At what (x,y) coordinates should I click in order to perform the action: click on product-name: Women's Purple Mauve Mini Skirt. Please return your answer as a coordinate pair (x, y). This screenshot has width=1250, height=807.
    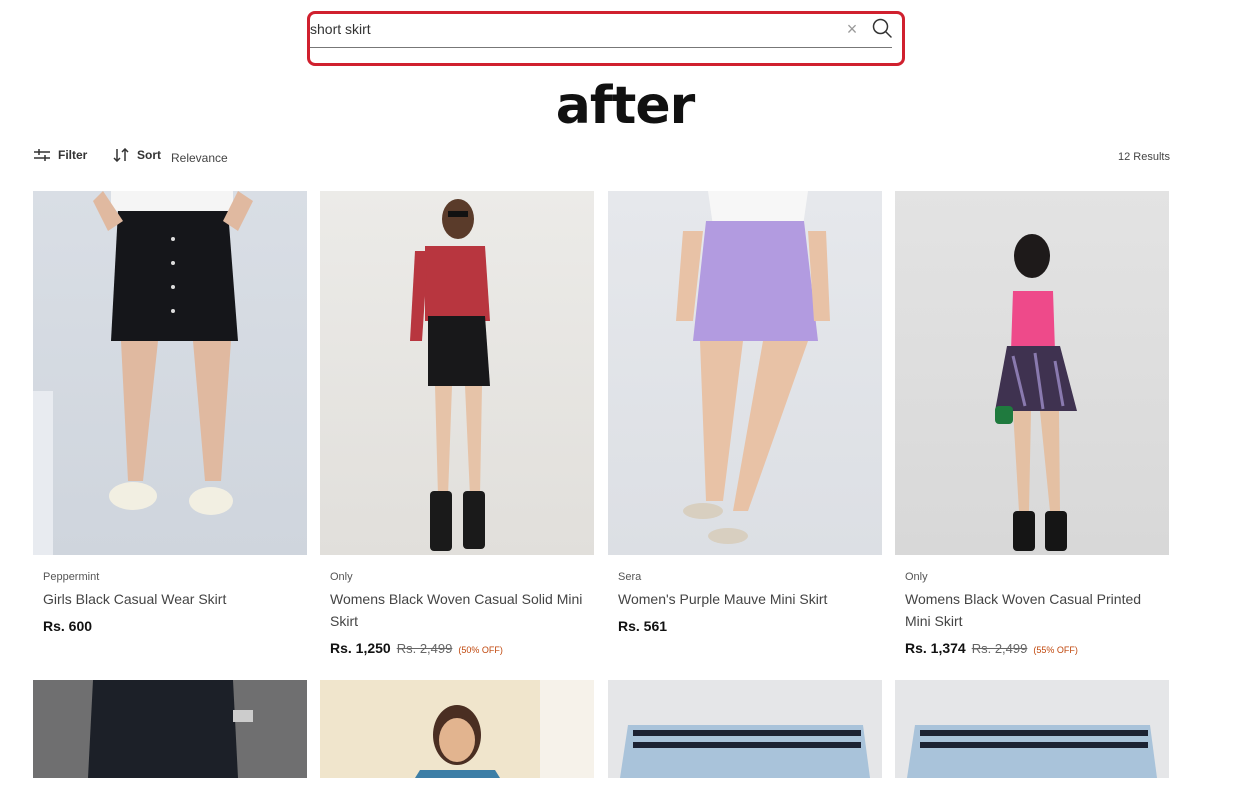
    Looking at the image, I should click on (750, 599).